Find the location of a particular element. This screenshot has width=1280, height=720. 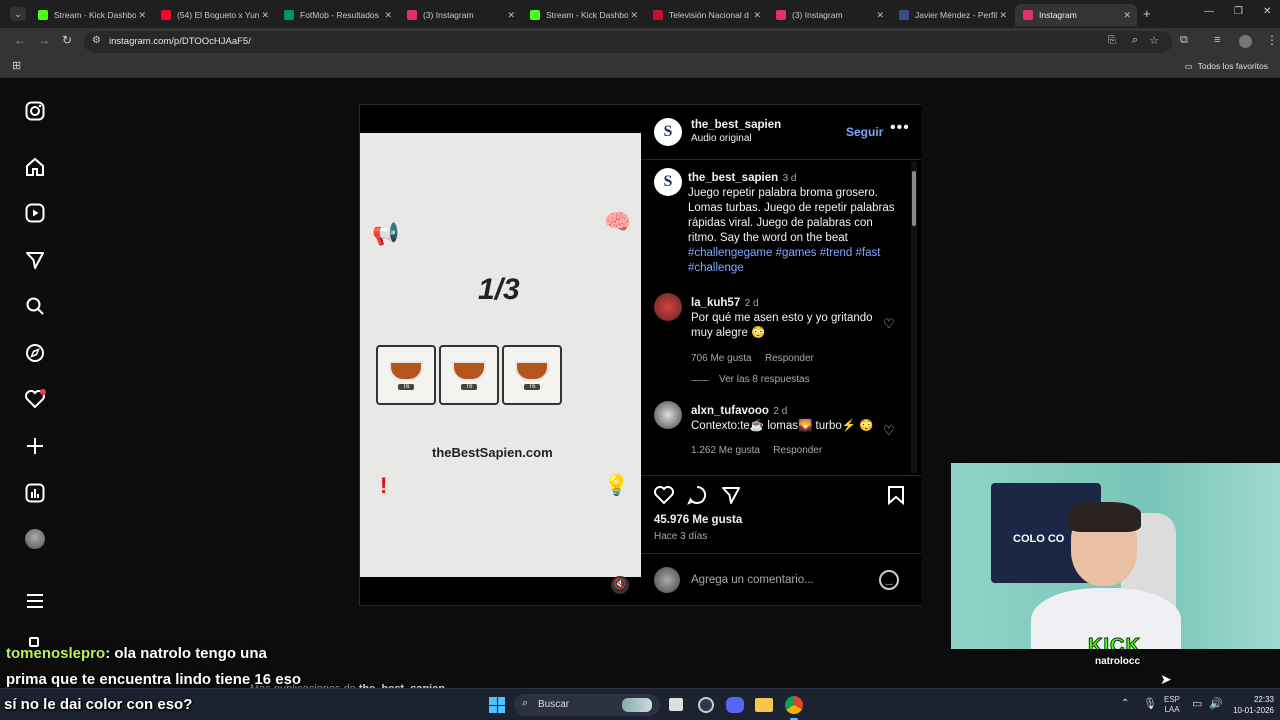

mute-icon: 🔇 is located at coordinates (620, 585).